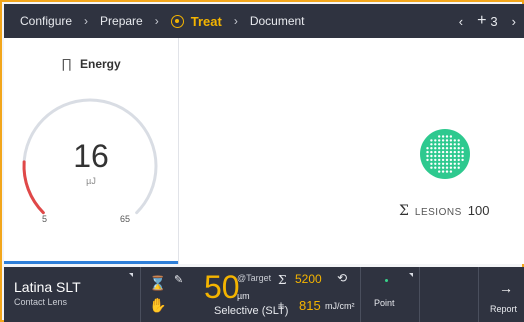  I want to click on spot-pattern-icon, so click(445, 154).